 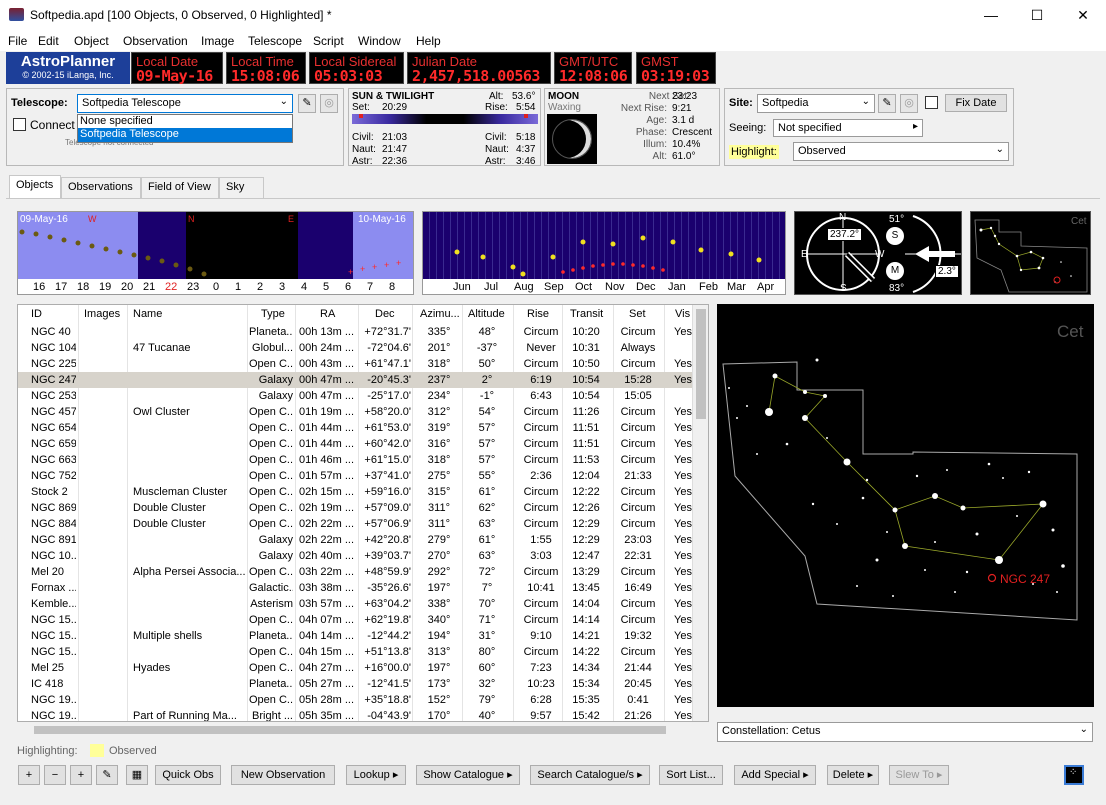 What do you see at coordinates (185, 121) in the screenshot?
I see `telescope-option: None specified` at bounding box center [185, 121].